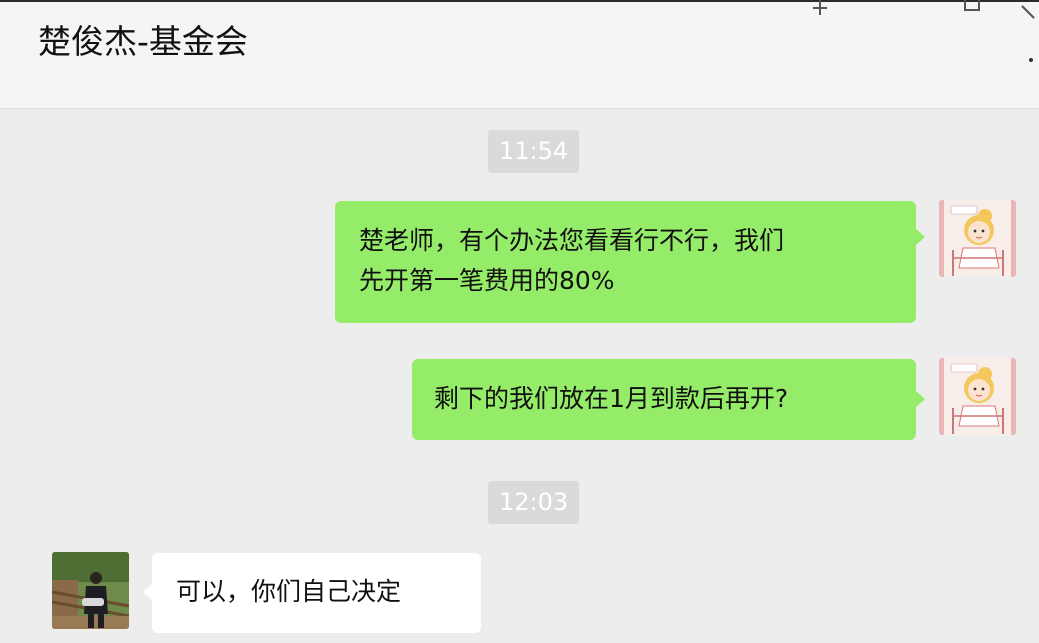  I want to click on contact-avatar, so click(90, 590).